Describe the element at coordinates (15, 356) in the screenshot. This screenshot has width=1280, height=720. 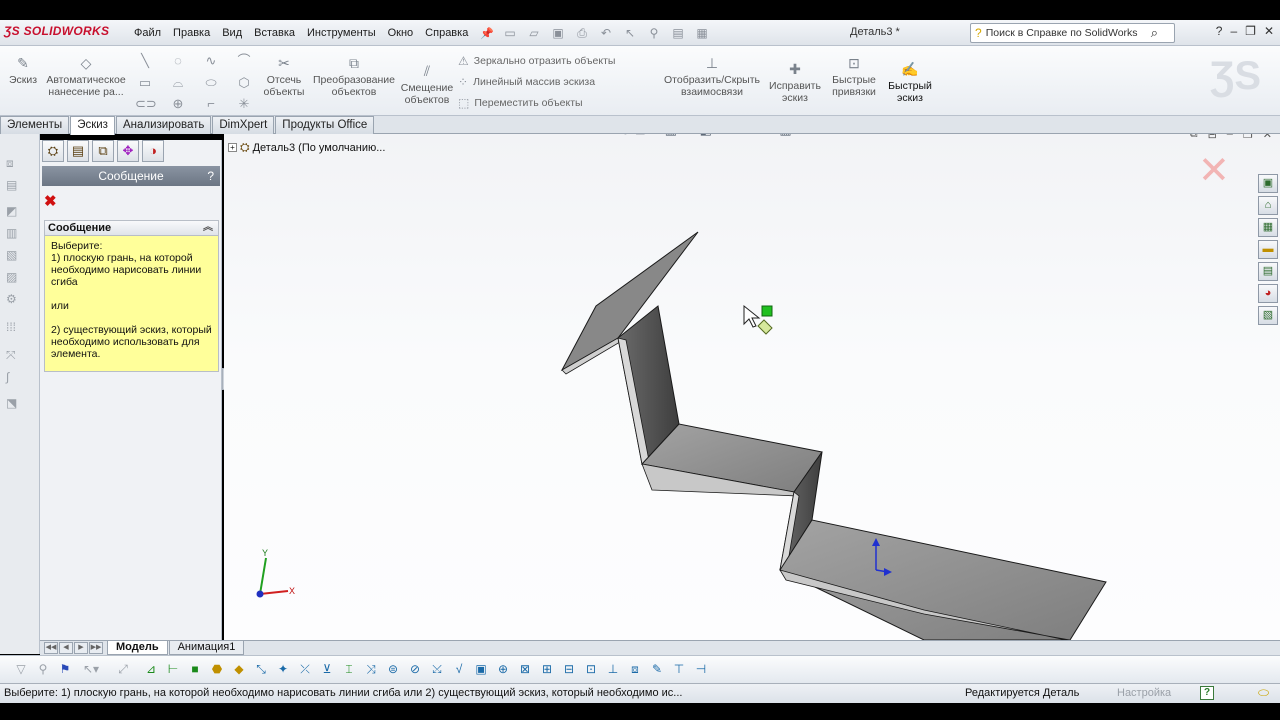
I see `fold-icon: ⤧` at that location.